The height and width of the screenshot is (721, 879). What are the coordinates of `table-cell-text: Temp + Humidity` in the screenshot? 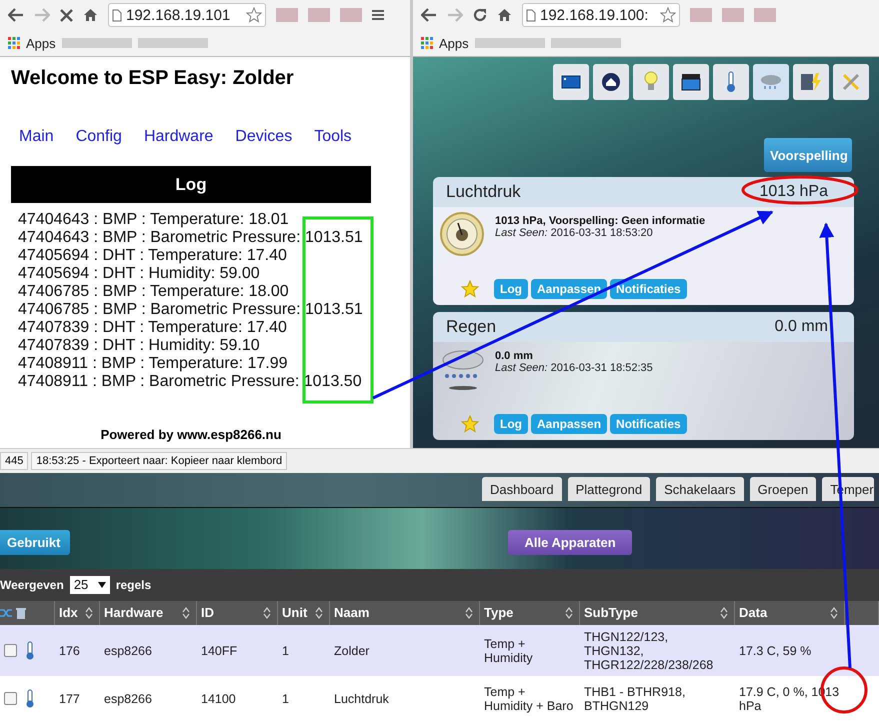 It's located at (509, 650).